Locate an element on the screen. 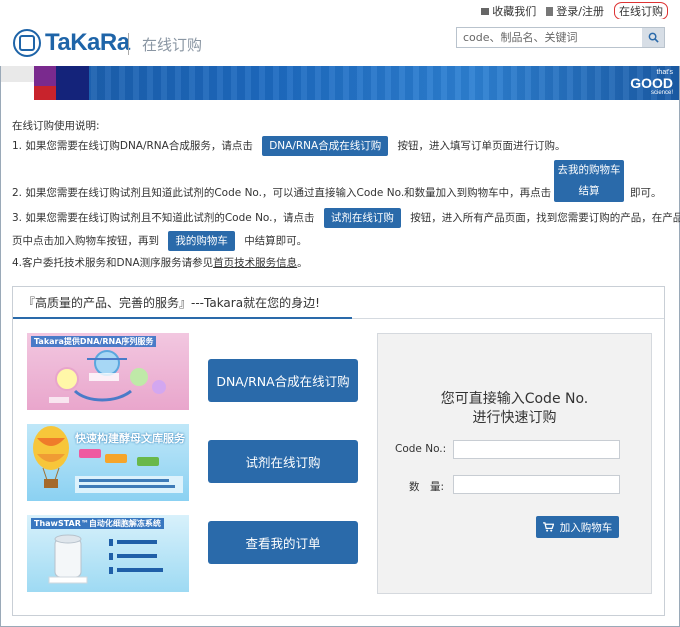  good-science-logo: that's GOOD science! is located at coordinates (648, 83).